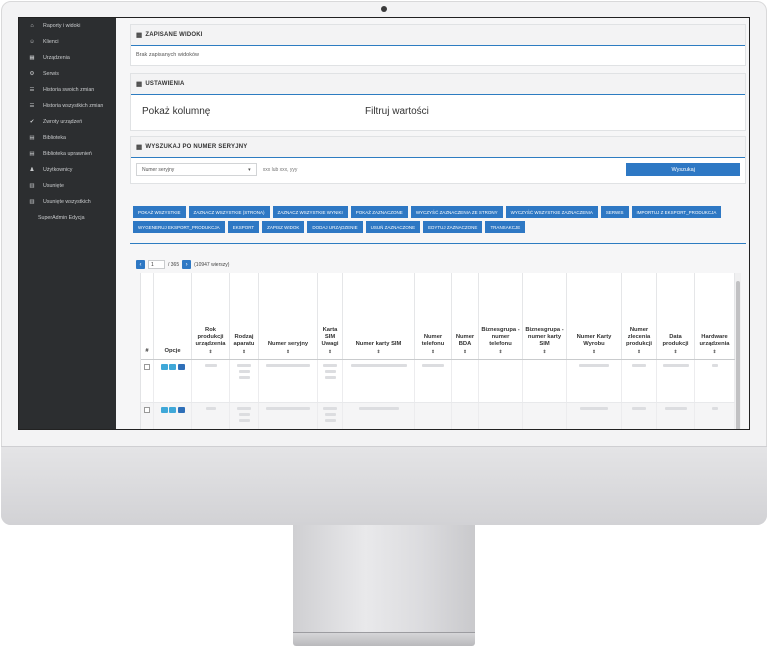 The height and width of the screenshot is (648, 768). Describe the element at coordinates (384, 639) in the screenshot. I see `monitor-foot` at that location.